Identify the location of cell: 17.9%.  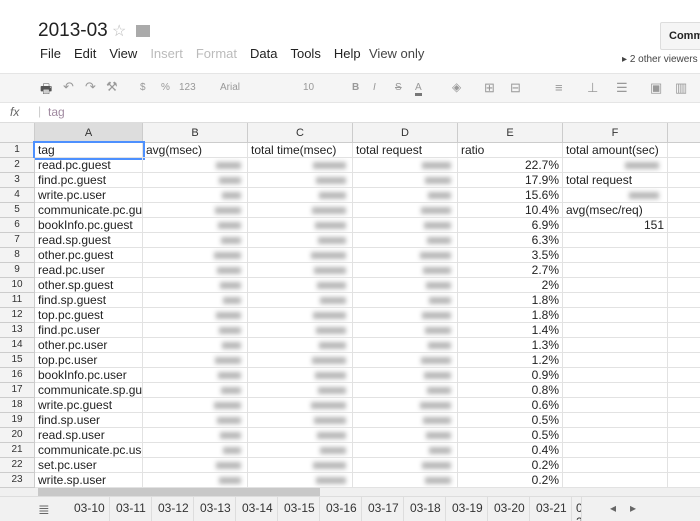
(510, 180).